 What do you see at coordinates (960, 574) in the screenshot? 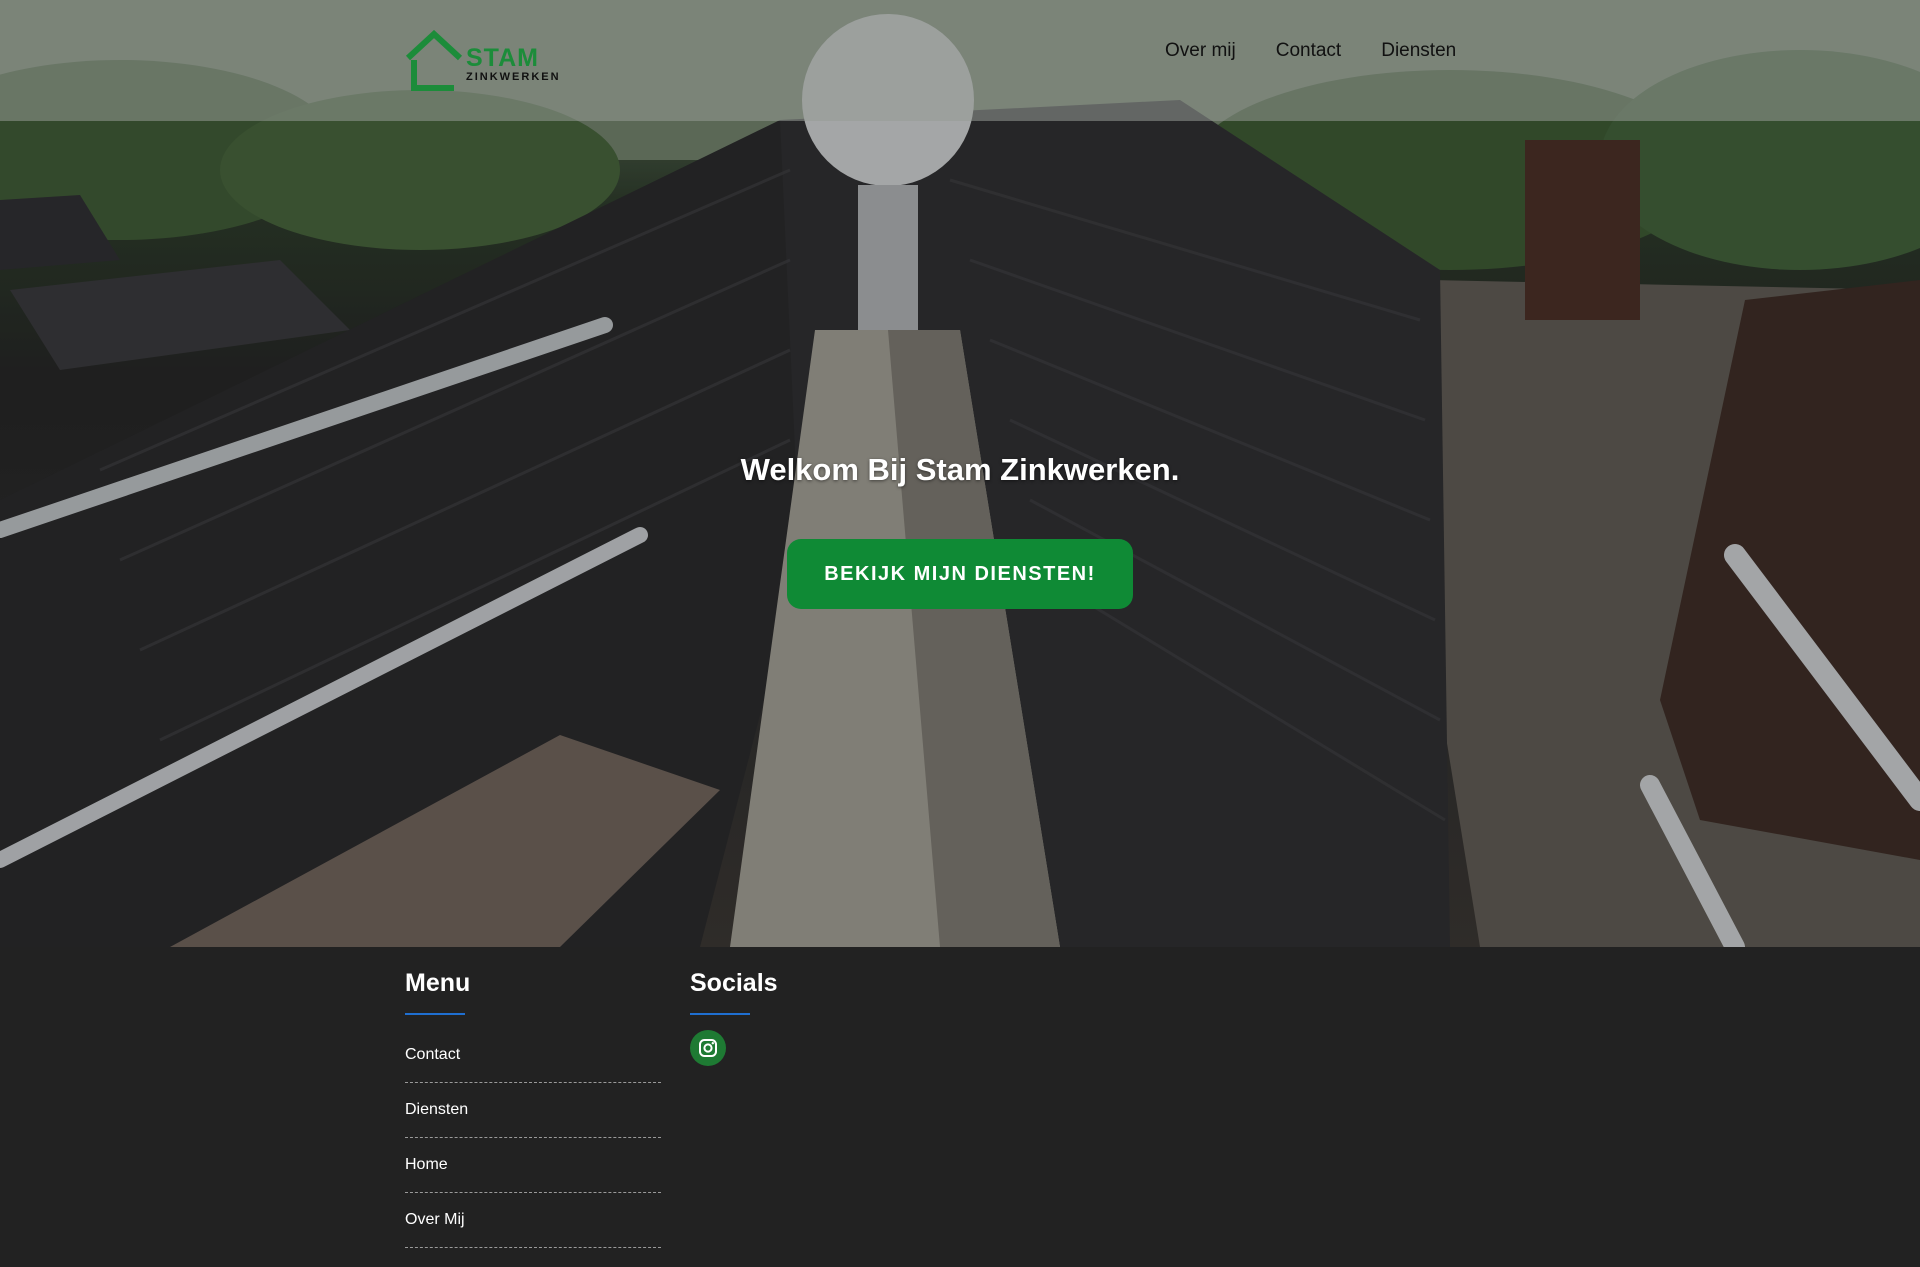
I see `view-services-button: BEKIJK MIJN DIENSTEN!` at bounding box center [960, 574].